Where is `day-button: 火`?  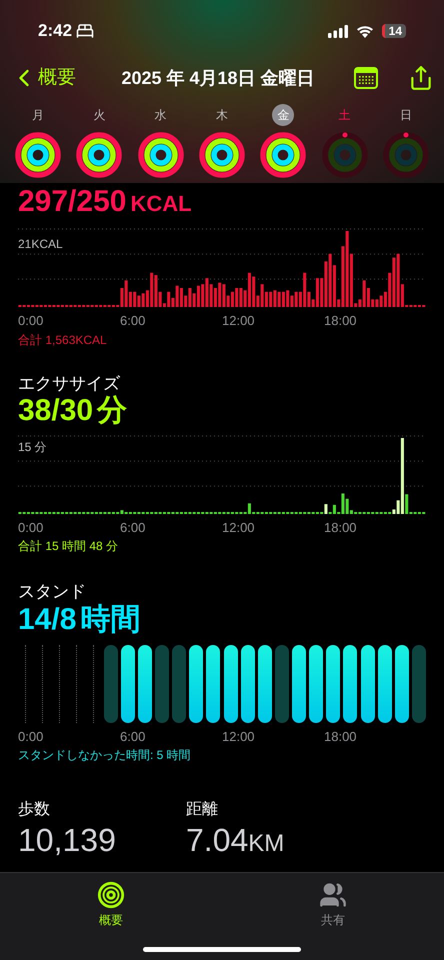 day-button: 火 is located at coordinates (99, 141).